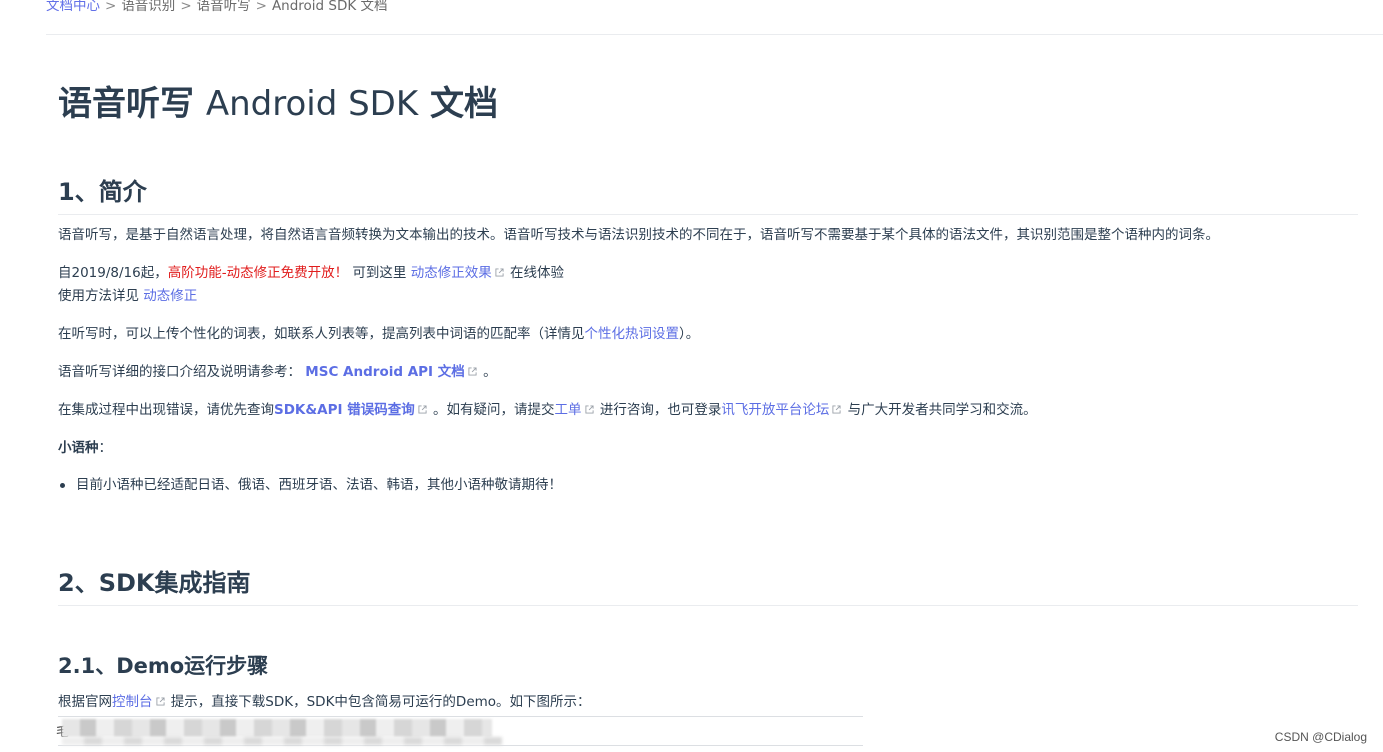 Image resolution: width=1383 pixels, height=752 pixels. What do you see at coordinates (708, 193) in the screenshot?
I see `section-heading-intro: 1、简介` at bounding box center [708, 193].